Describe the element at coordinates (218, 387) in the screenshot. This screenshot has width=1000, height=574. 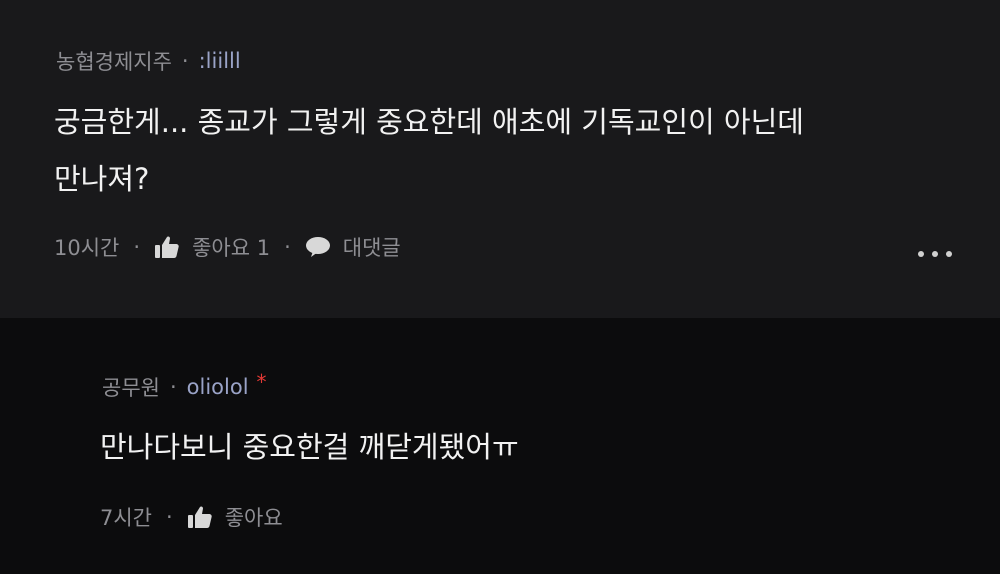
I see `reply-nickname: oliolol` at that location.